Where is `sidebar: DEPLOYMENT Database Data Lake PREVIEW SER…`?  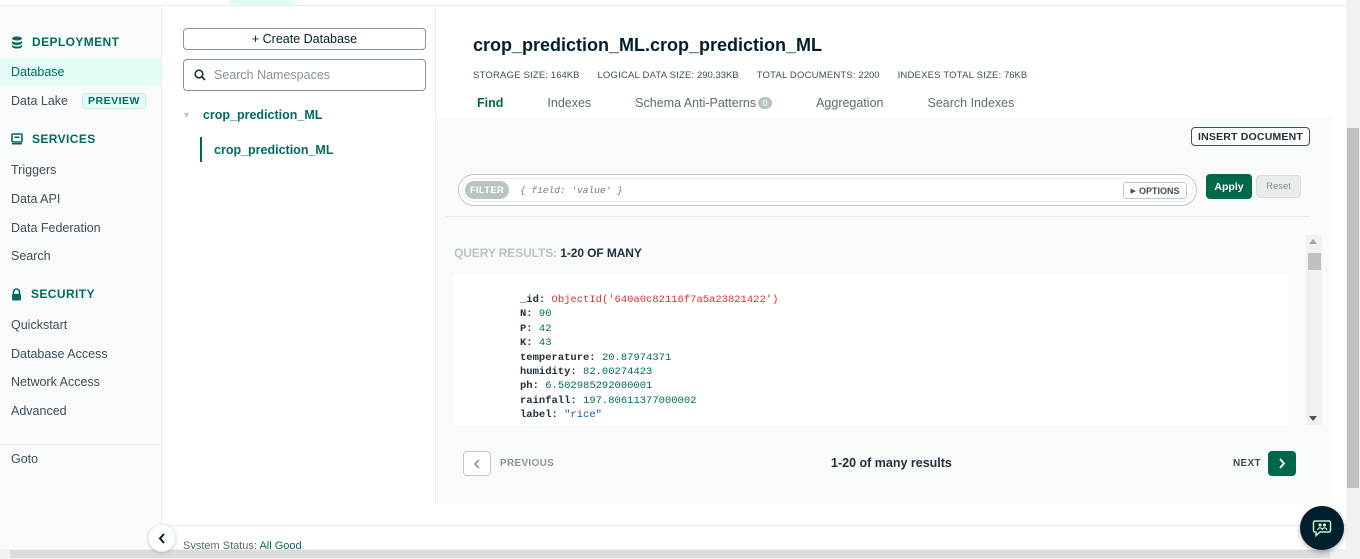
sidebar: DEPLOYMENT Database Data Lake PREVIEW SER… is located at coordinates (81, 282).